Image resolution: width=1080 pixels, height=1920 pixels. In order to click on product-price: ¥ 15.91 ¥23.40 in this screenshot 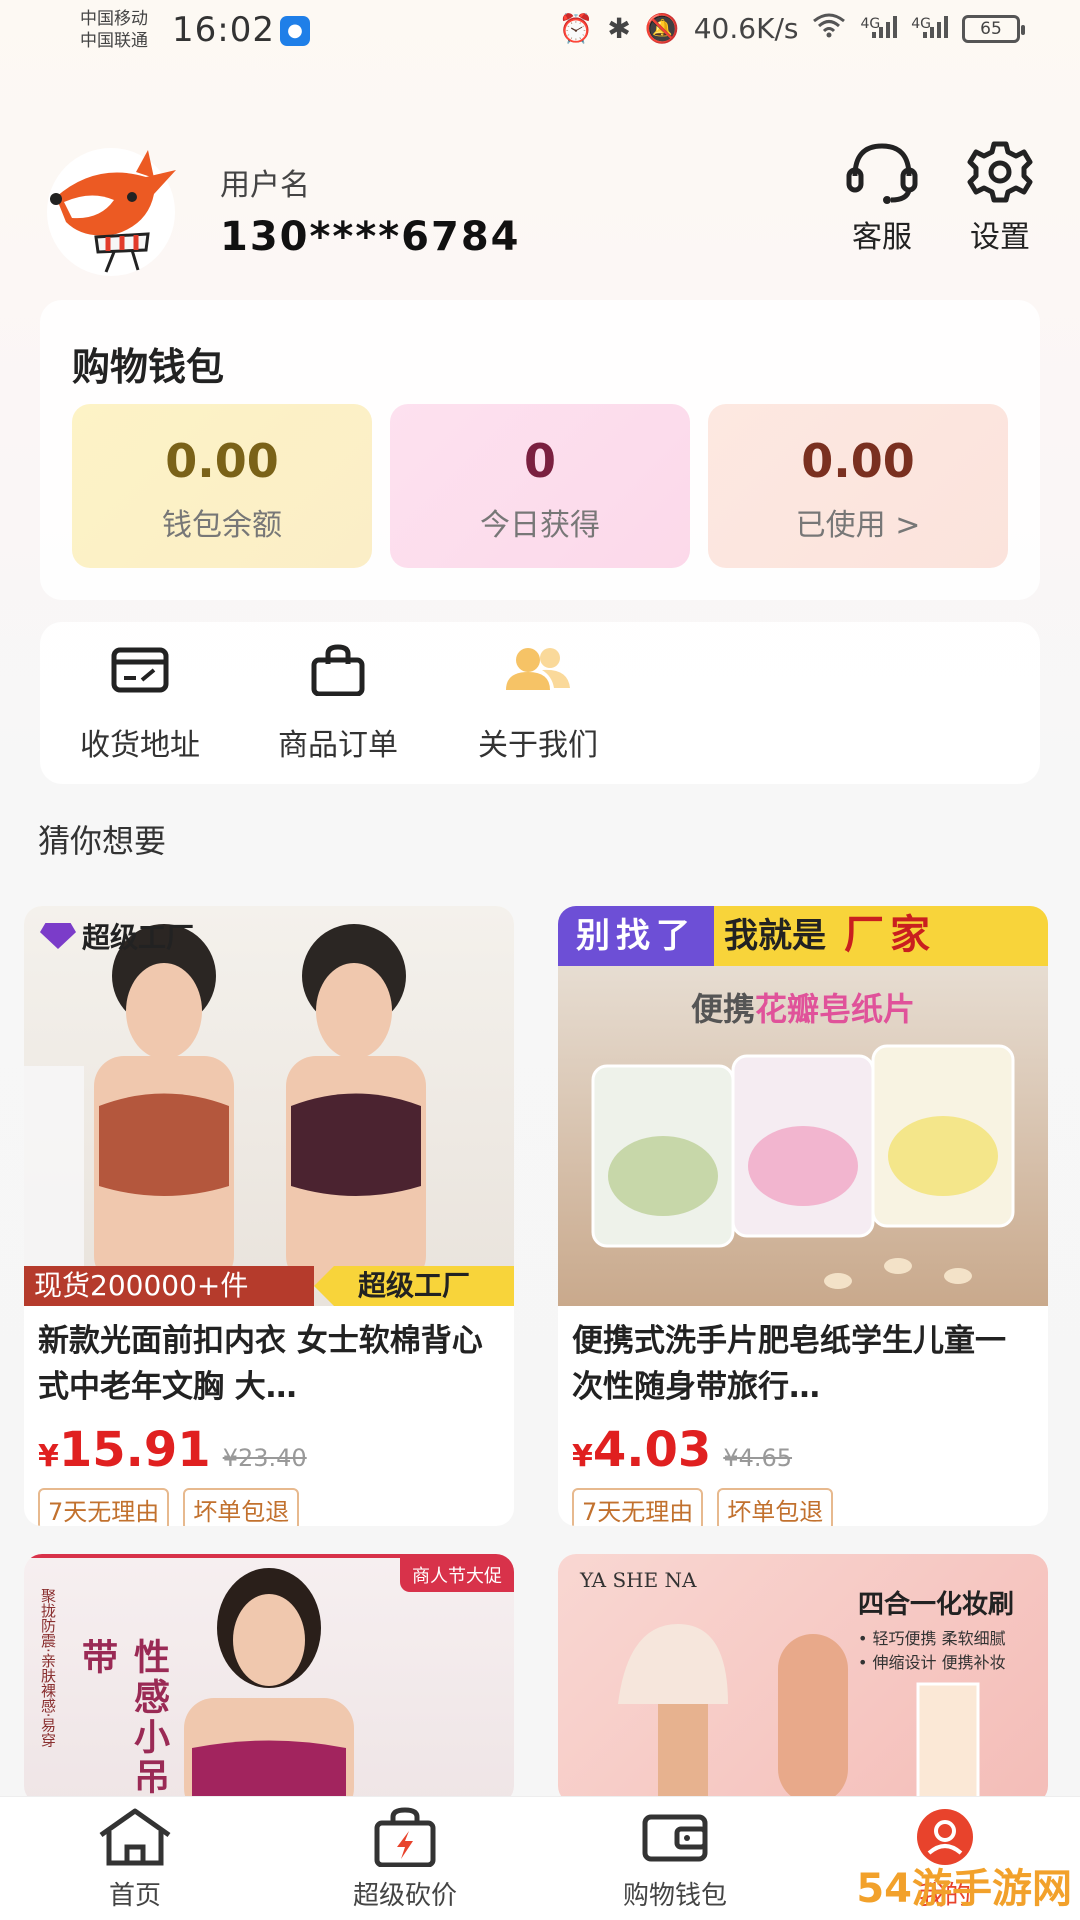, I will do `click(269, 1448)`.